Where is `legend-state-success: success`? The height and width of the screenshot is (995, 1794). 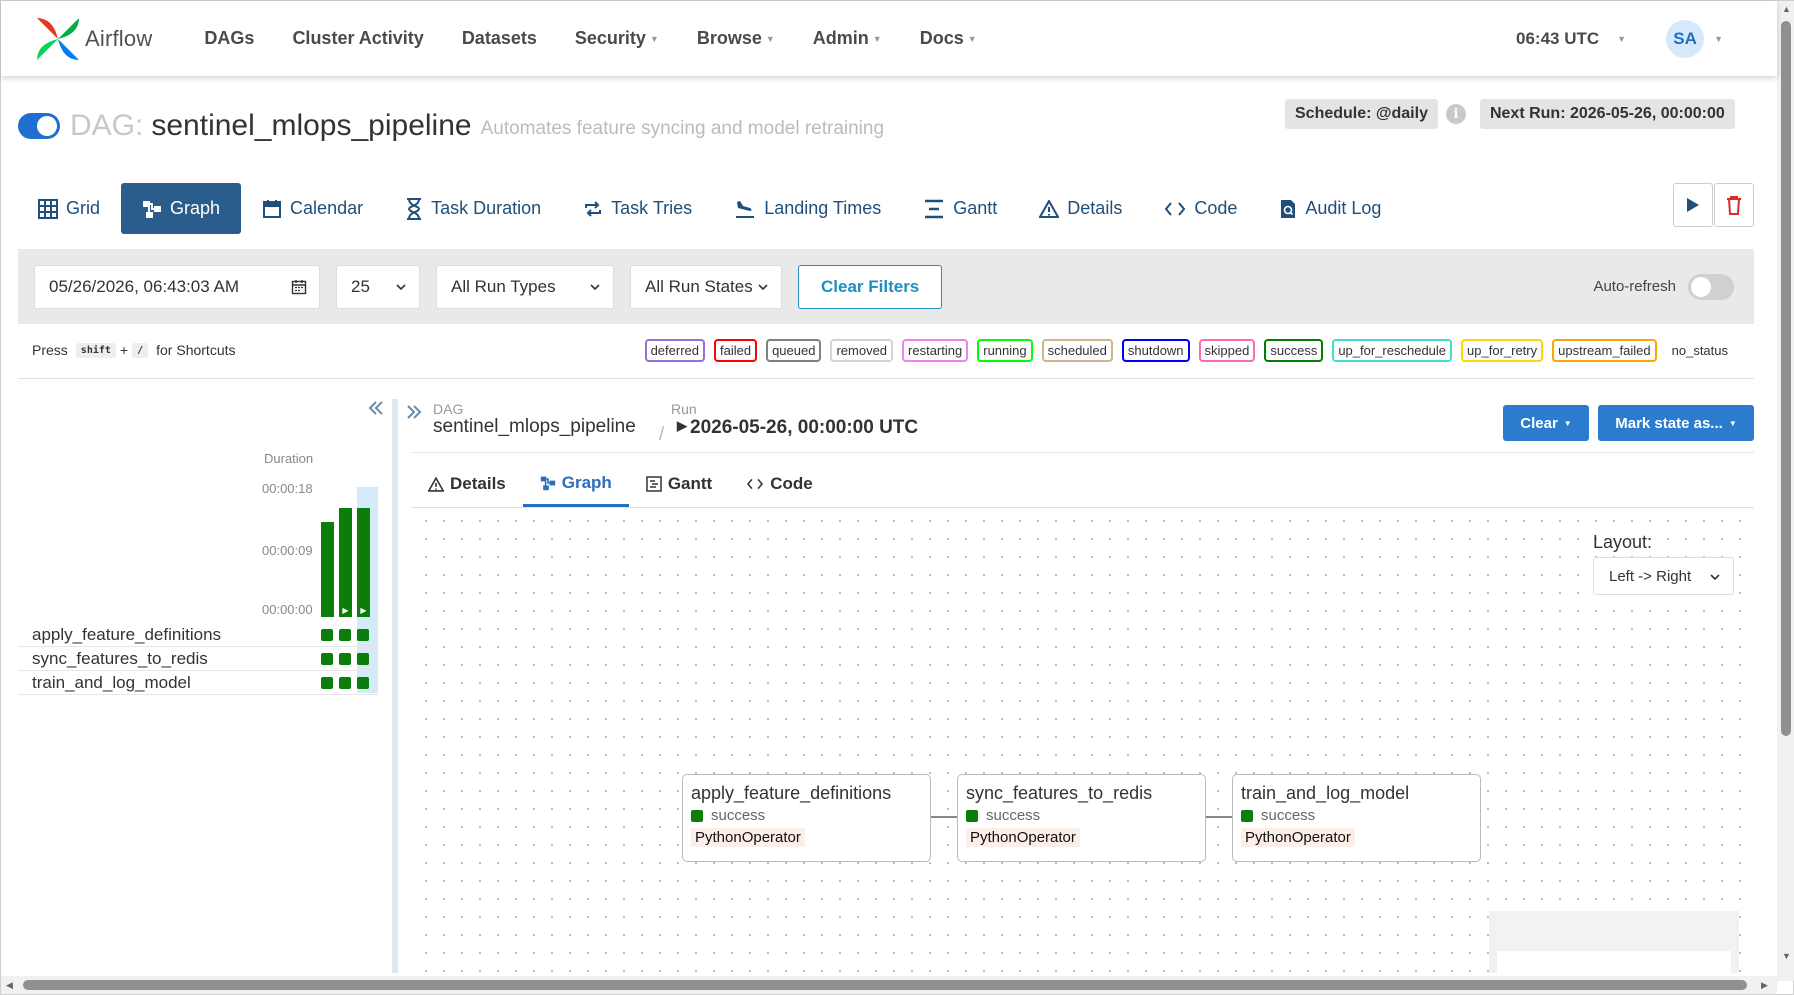
legend-state-success: success is located at coordinates (1294, 350).